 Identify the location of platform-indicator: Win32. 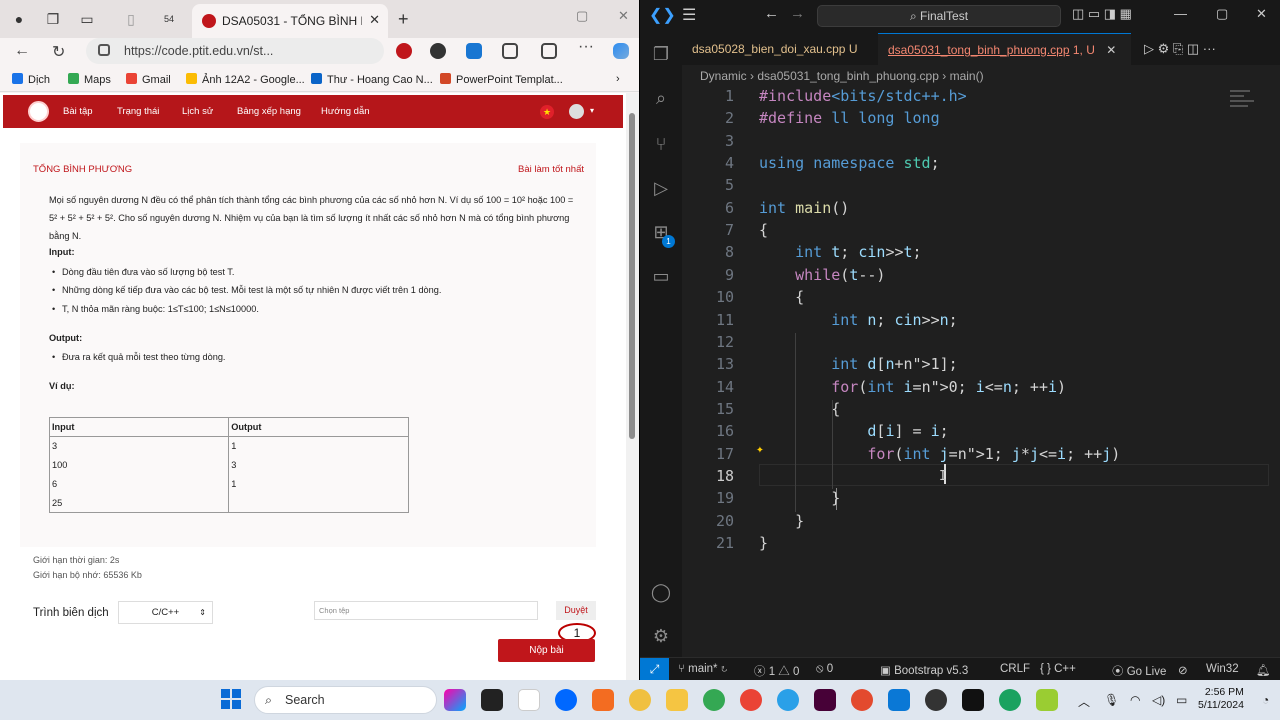
(1222, 669).